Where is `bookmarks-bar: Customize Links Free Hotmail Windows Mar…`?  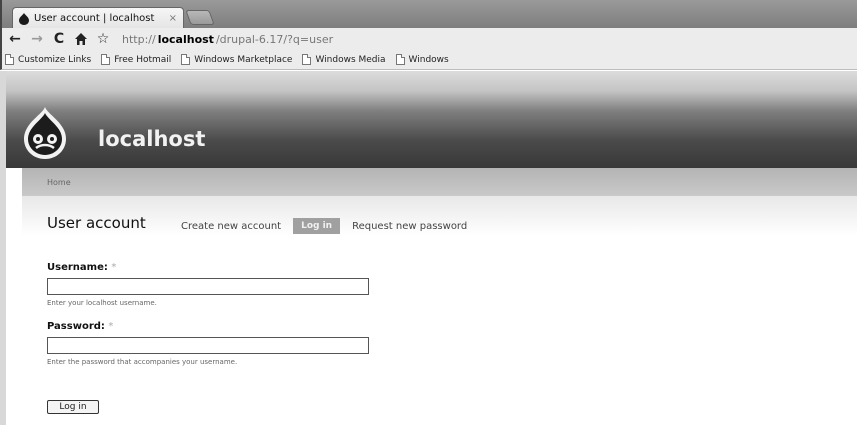 bookmarks-bar: Customize Links Free Hotmail Windows Mar… is located at coordinates (428, 60).